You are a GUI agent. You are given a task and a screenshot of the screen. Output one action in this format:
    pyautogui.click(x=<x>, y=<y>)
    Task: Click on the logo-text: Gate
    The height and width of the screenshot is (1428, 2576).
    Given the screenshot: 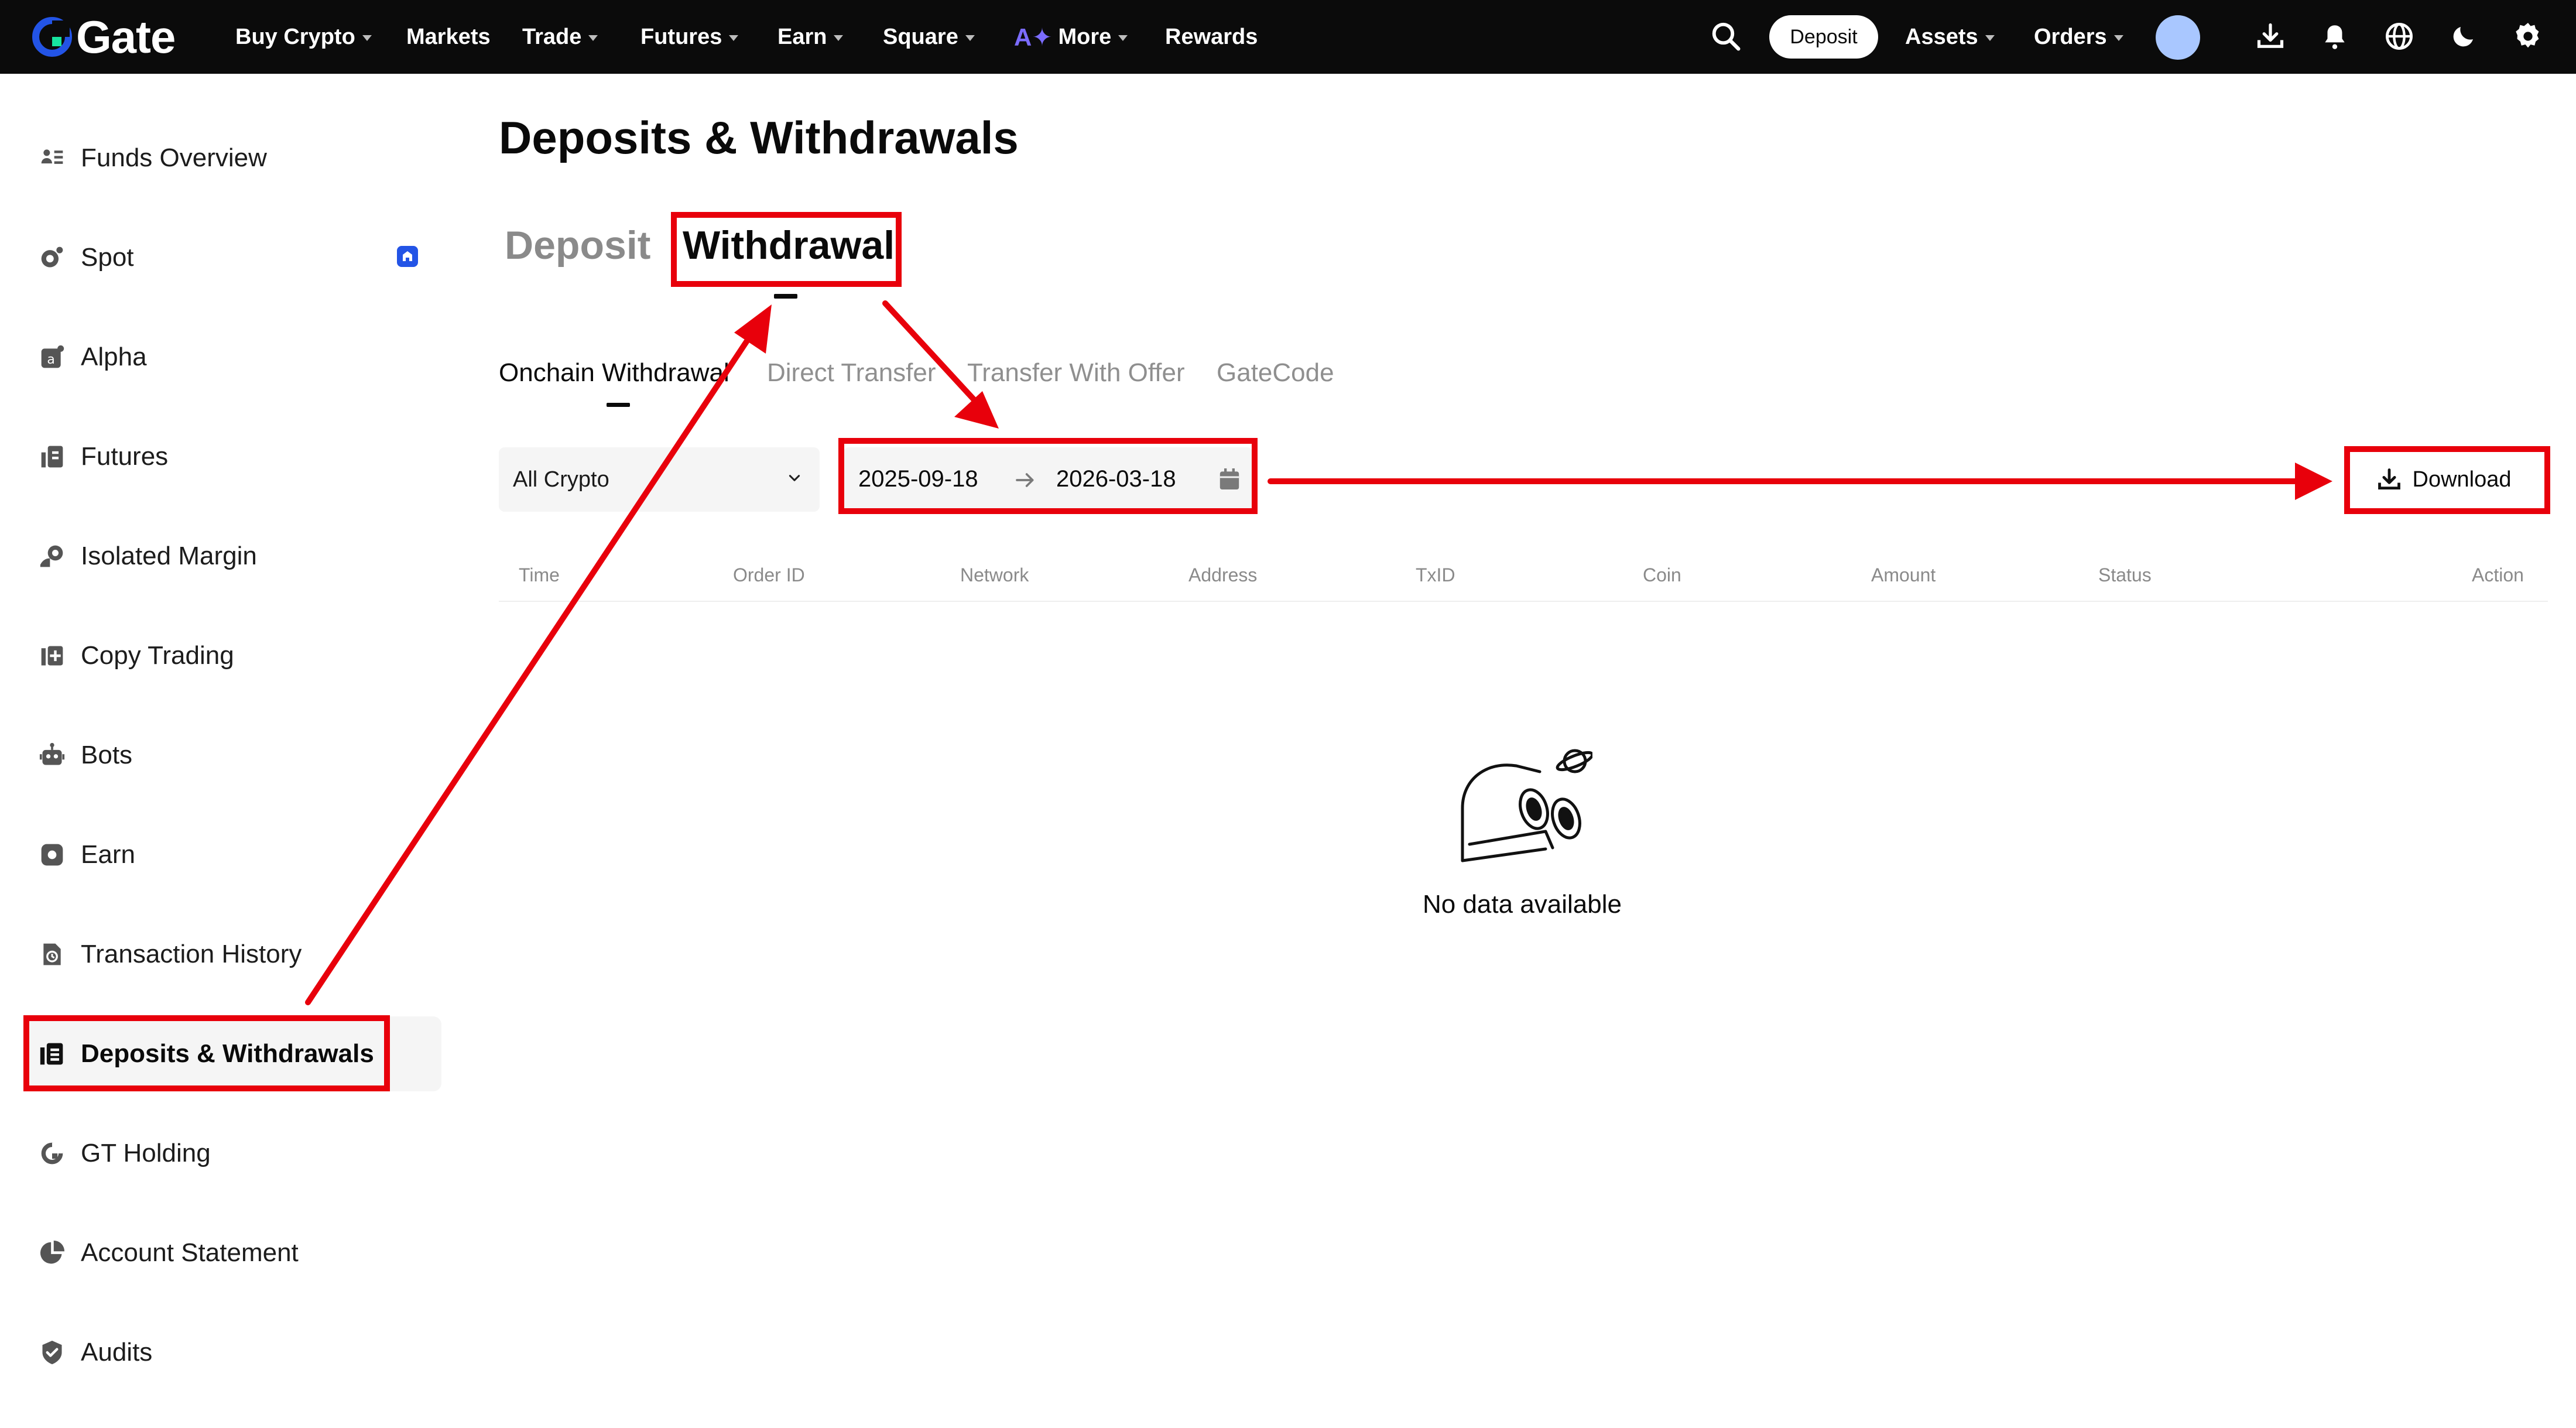 What is the action you would take?
    pyautogui.click(x=126, y=37)
    